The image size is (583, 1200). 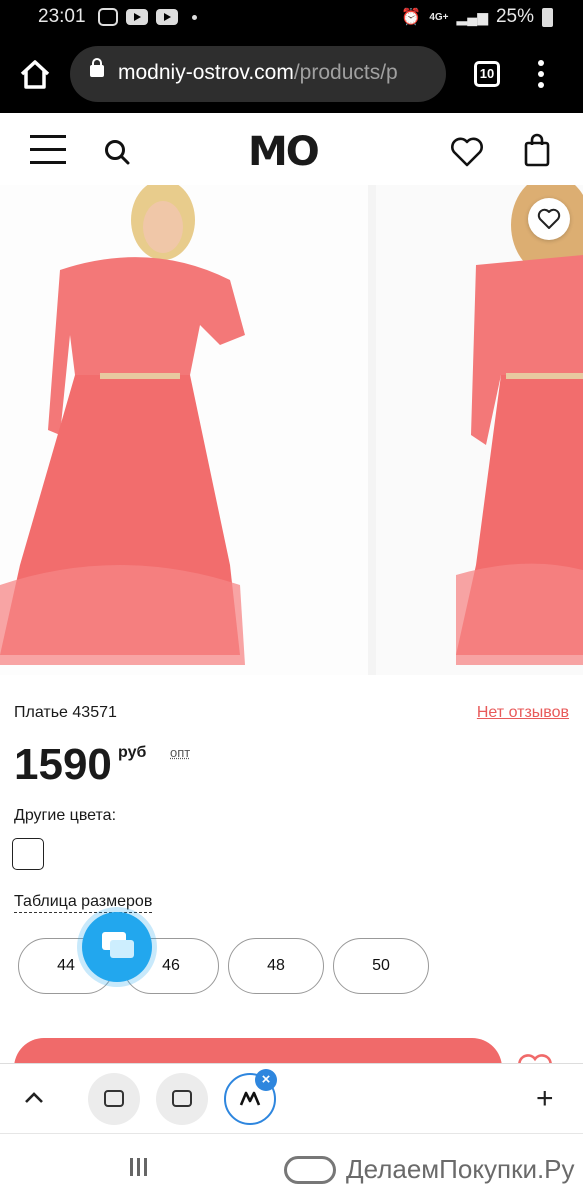 What do you see at coordinates (276, 966) in the screenshot?
I see `size-option: 48` at bounding box center [276, 966].